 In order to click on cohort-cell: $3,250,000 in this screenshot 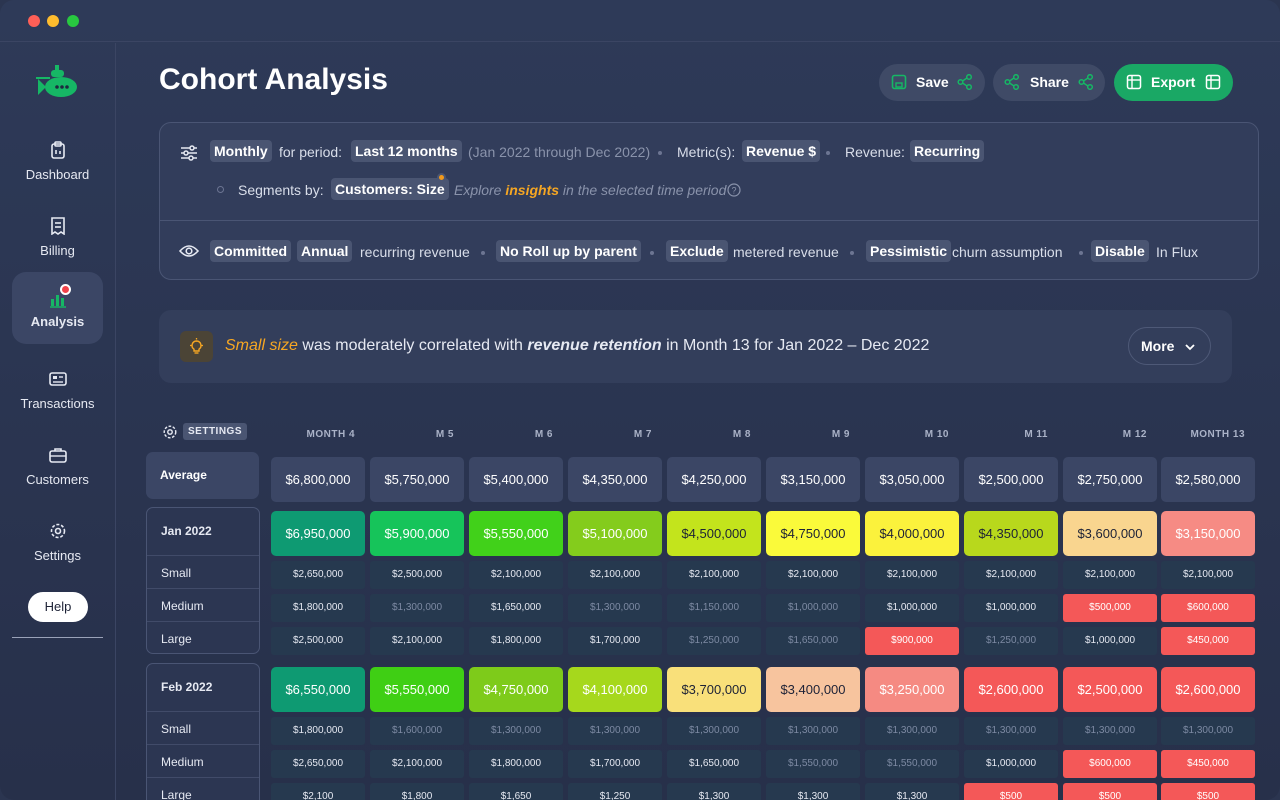, I will do `click(912, 689)`.